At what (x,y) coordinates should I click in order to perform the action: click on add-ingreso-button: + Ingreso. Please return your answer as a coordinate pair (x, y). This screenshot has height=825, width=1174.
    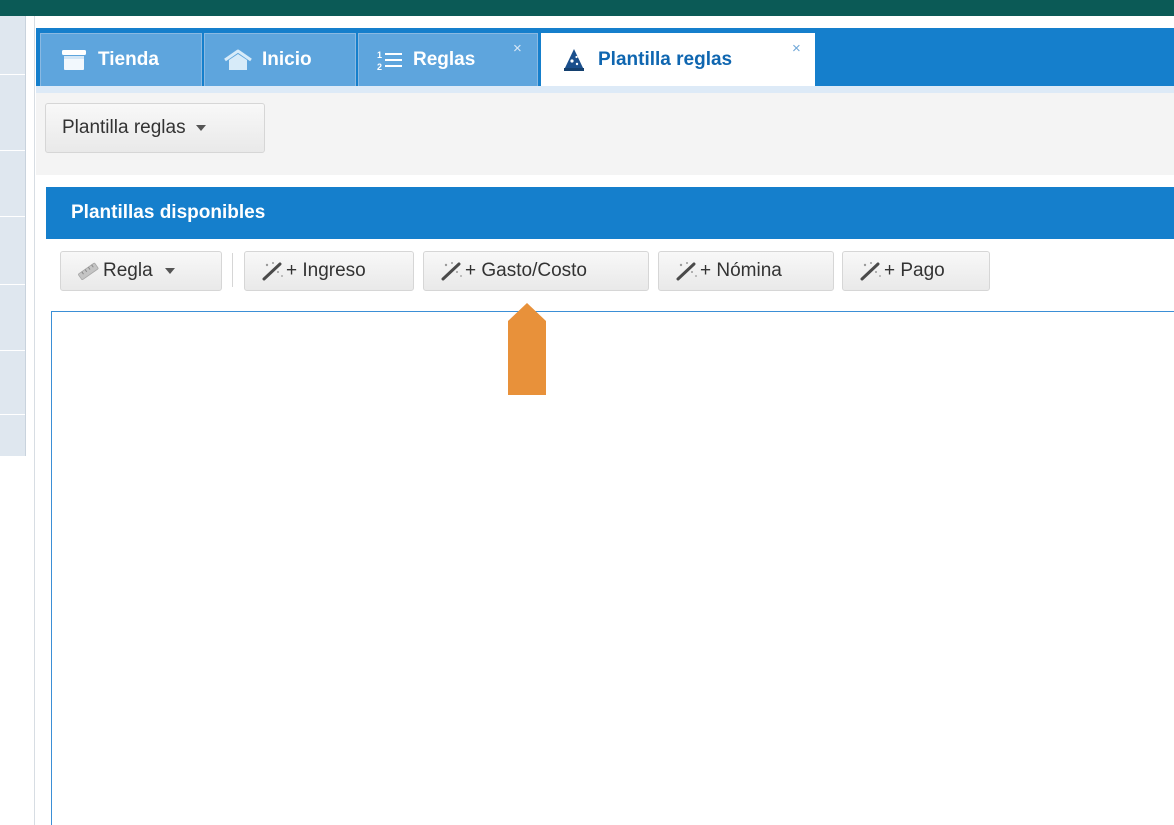
    Looking at the image, I should click on (329, 271).